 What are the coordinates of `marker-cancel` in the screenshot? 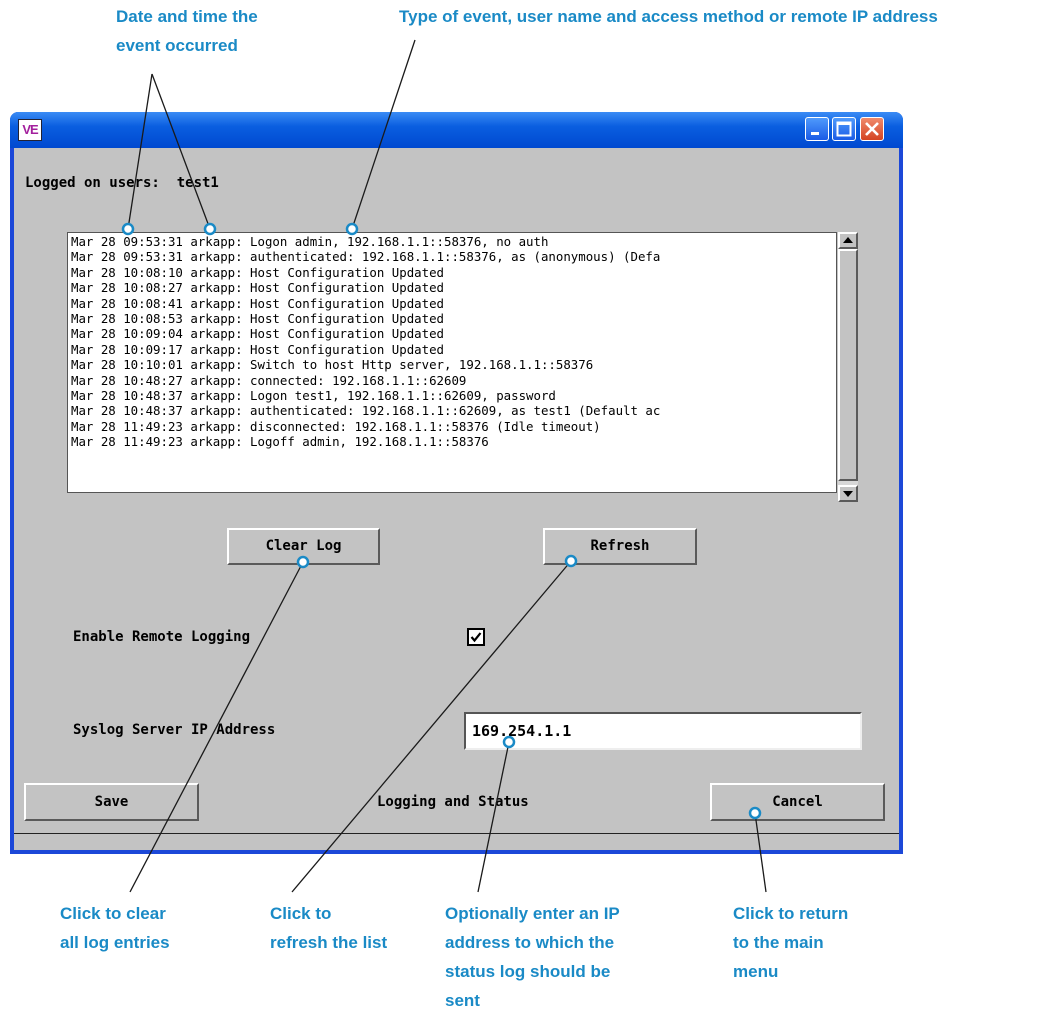 It's located at (755, 813).